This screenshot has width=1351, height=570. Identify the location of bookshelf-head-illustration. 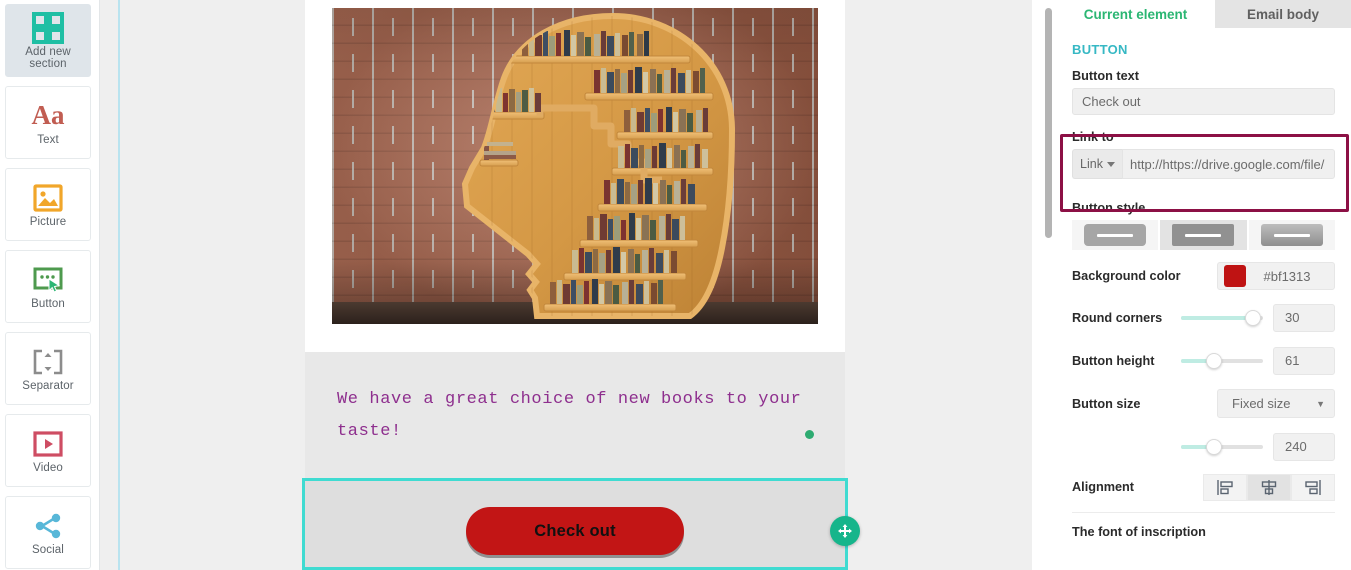
(598, 165).